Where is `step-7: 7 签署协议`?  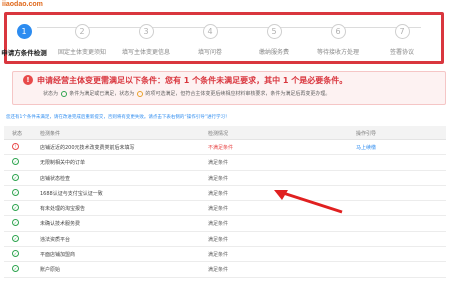
step-7: 7 签署协议 is located at coordinates (402, 37).